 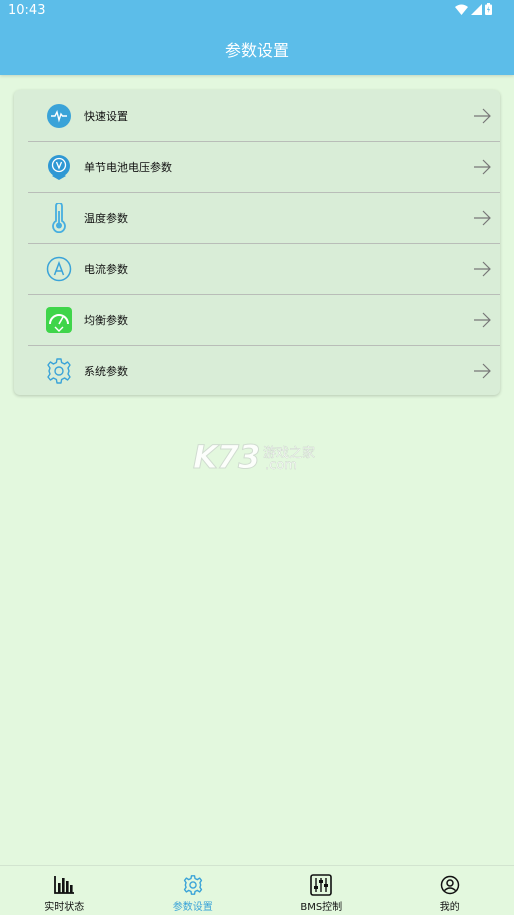 I want to click on menu-item-label: 系统参数, so click(x=278, y=371).